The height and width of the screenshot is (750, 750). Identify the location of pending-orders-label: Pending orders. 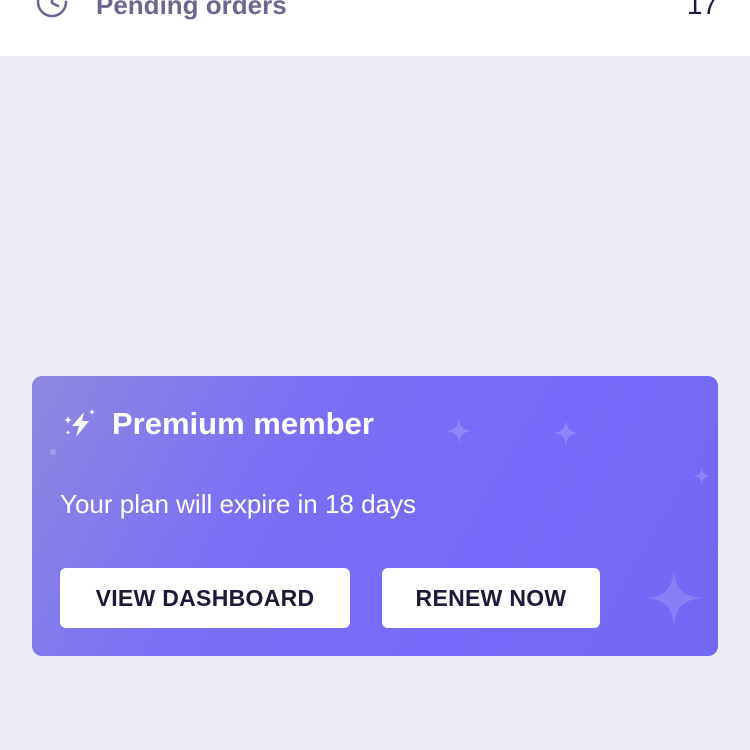
(191, 10).